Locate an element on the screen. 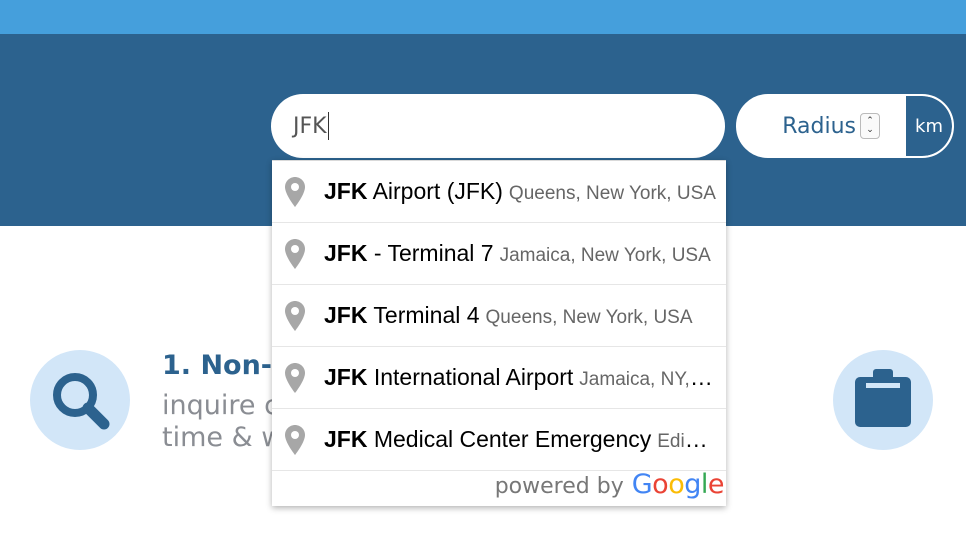  top-strip is located at coordinates (483, 17).